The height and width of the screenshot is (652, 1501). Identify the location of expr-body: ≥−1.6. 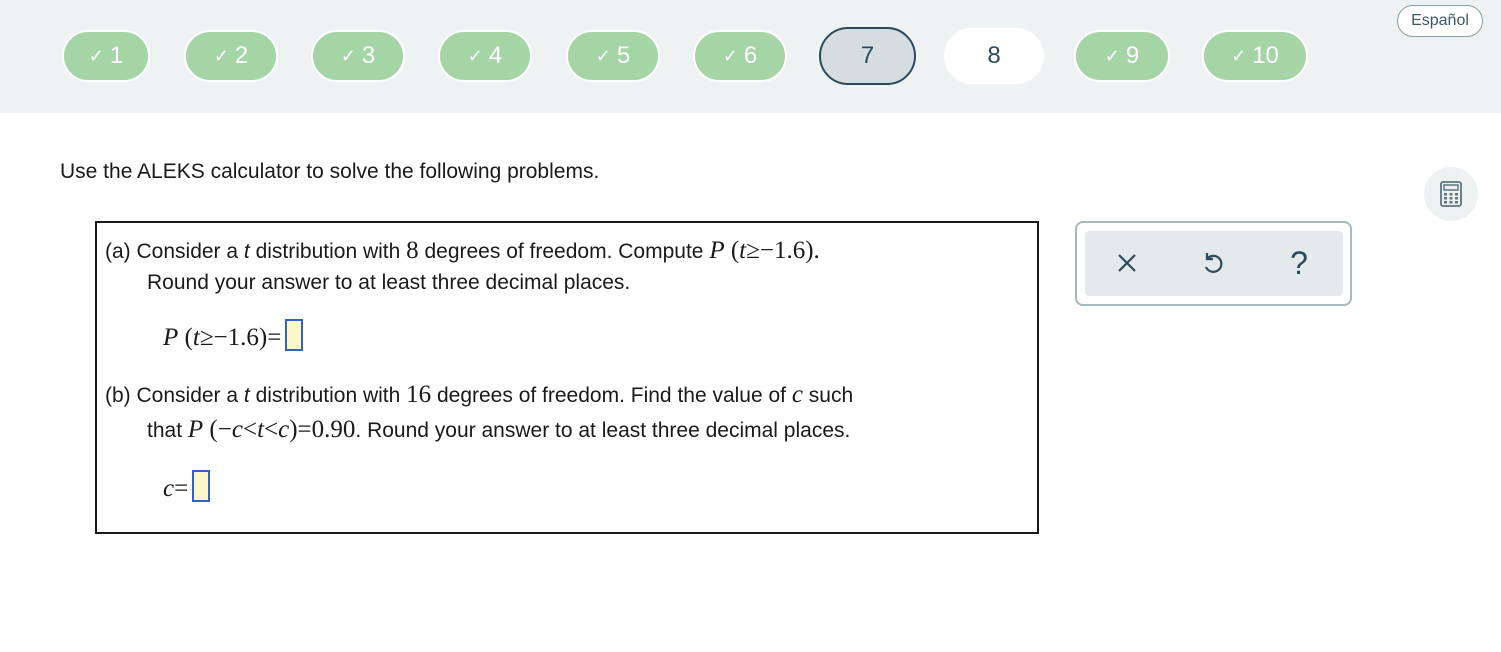
(776, 250).